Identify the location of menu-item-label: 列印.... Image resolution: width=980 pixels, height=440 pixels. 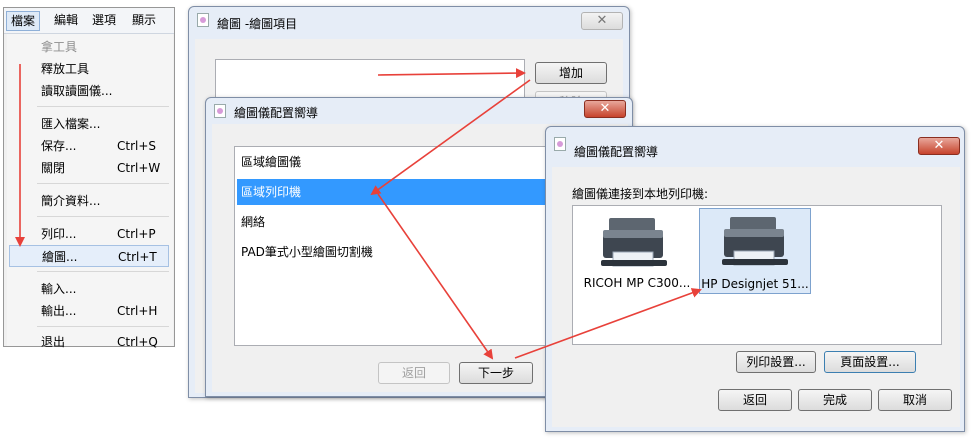
(59, 234).